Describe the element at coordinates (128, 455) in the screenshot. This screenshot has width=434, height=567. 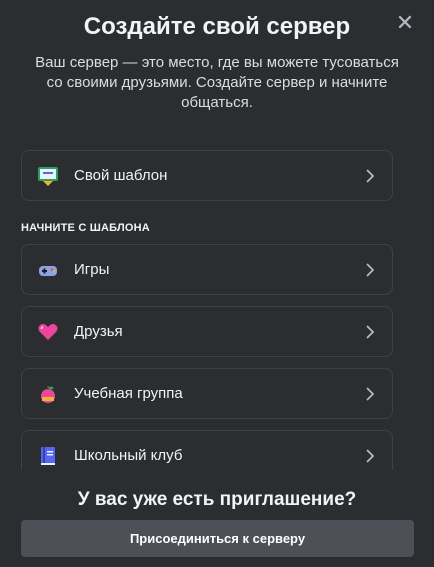
I see `template-label: Школьный клуб` at that location.